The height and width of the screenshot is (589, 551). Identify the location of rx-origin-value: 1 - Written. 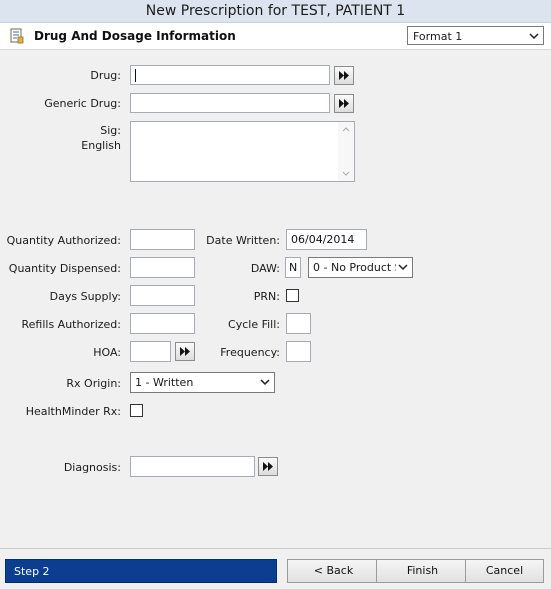
(164, 382).